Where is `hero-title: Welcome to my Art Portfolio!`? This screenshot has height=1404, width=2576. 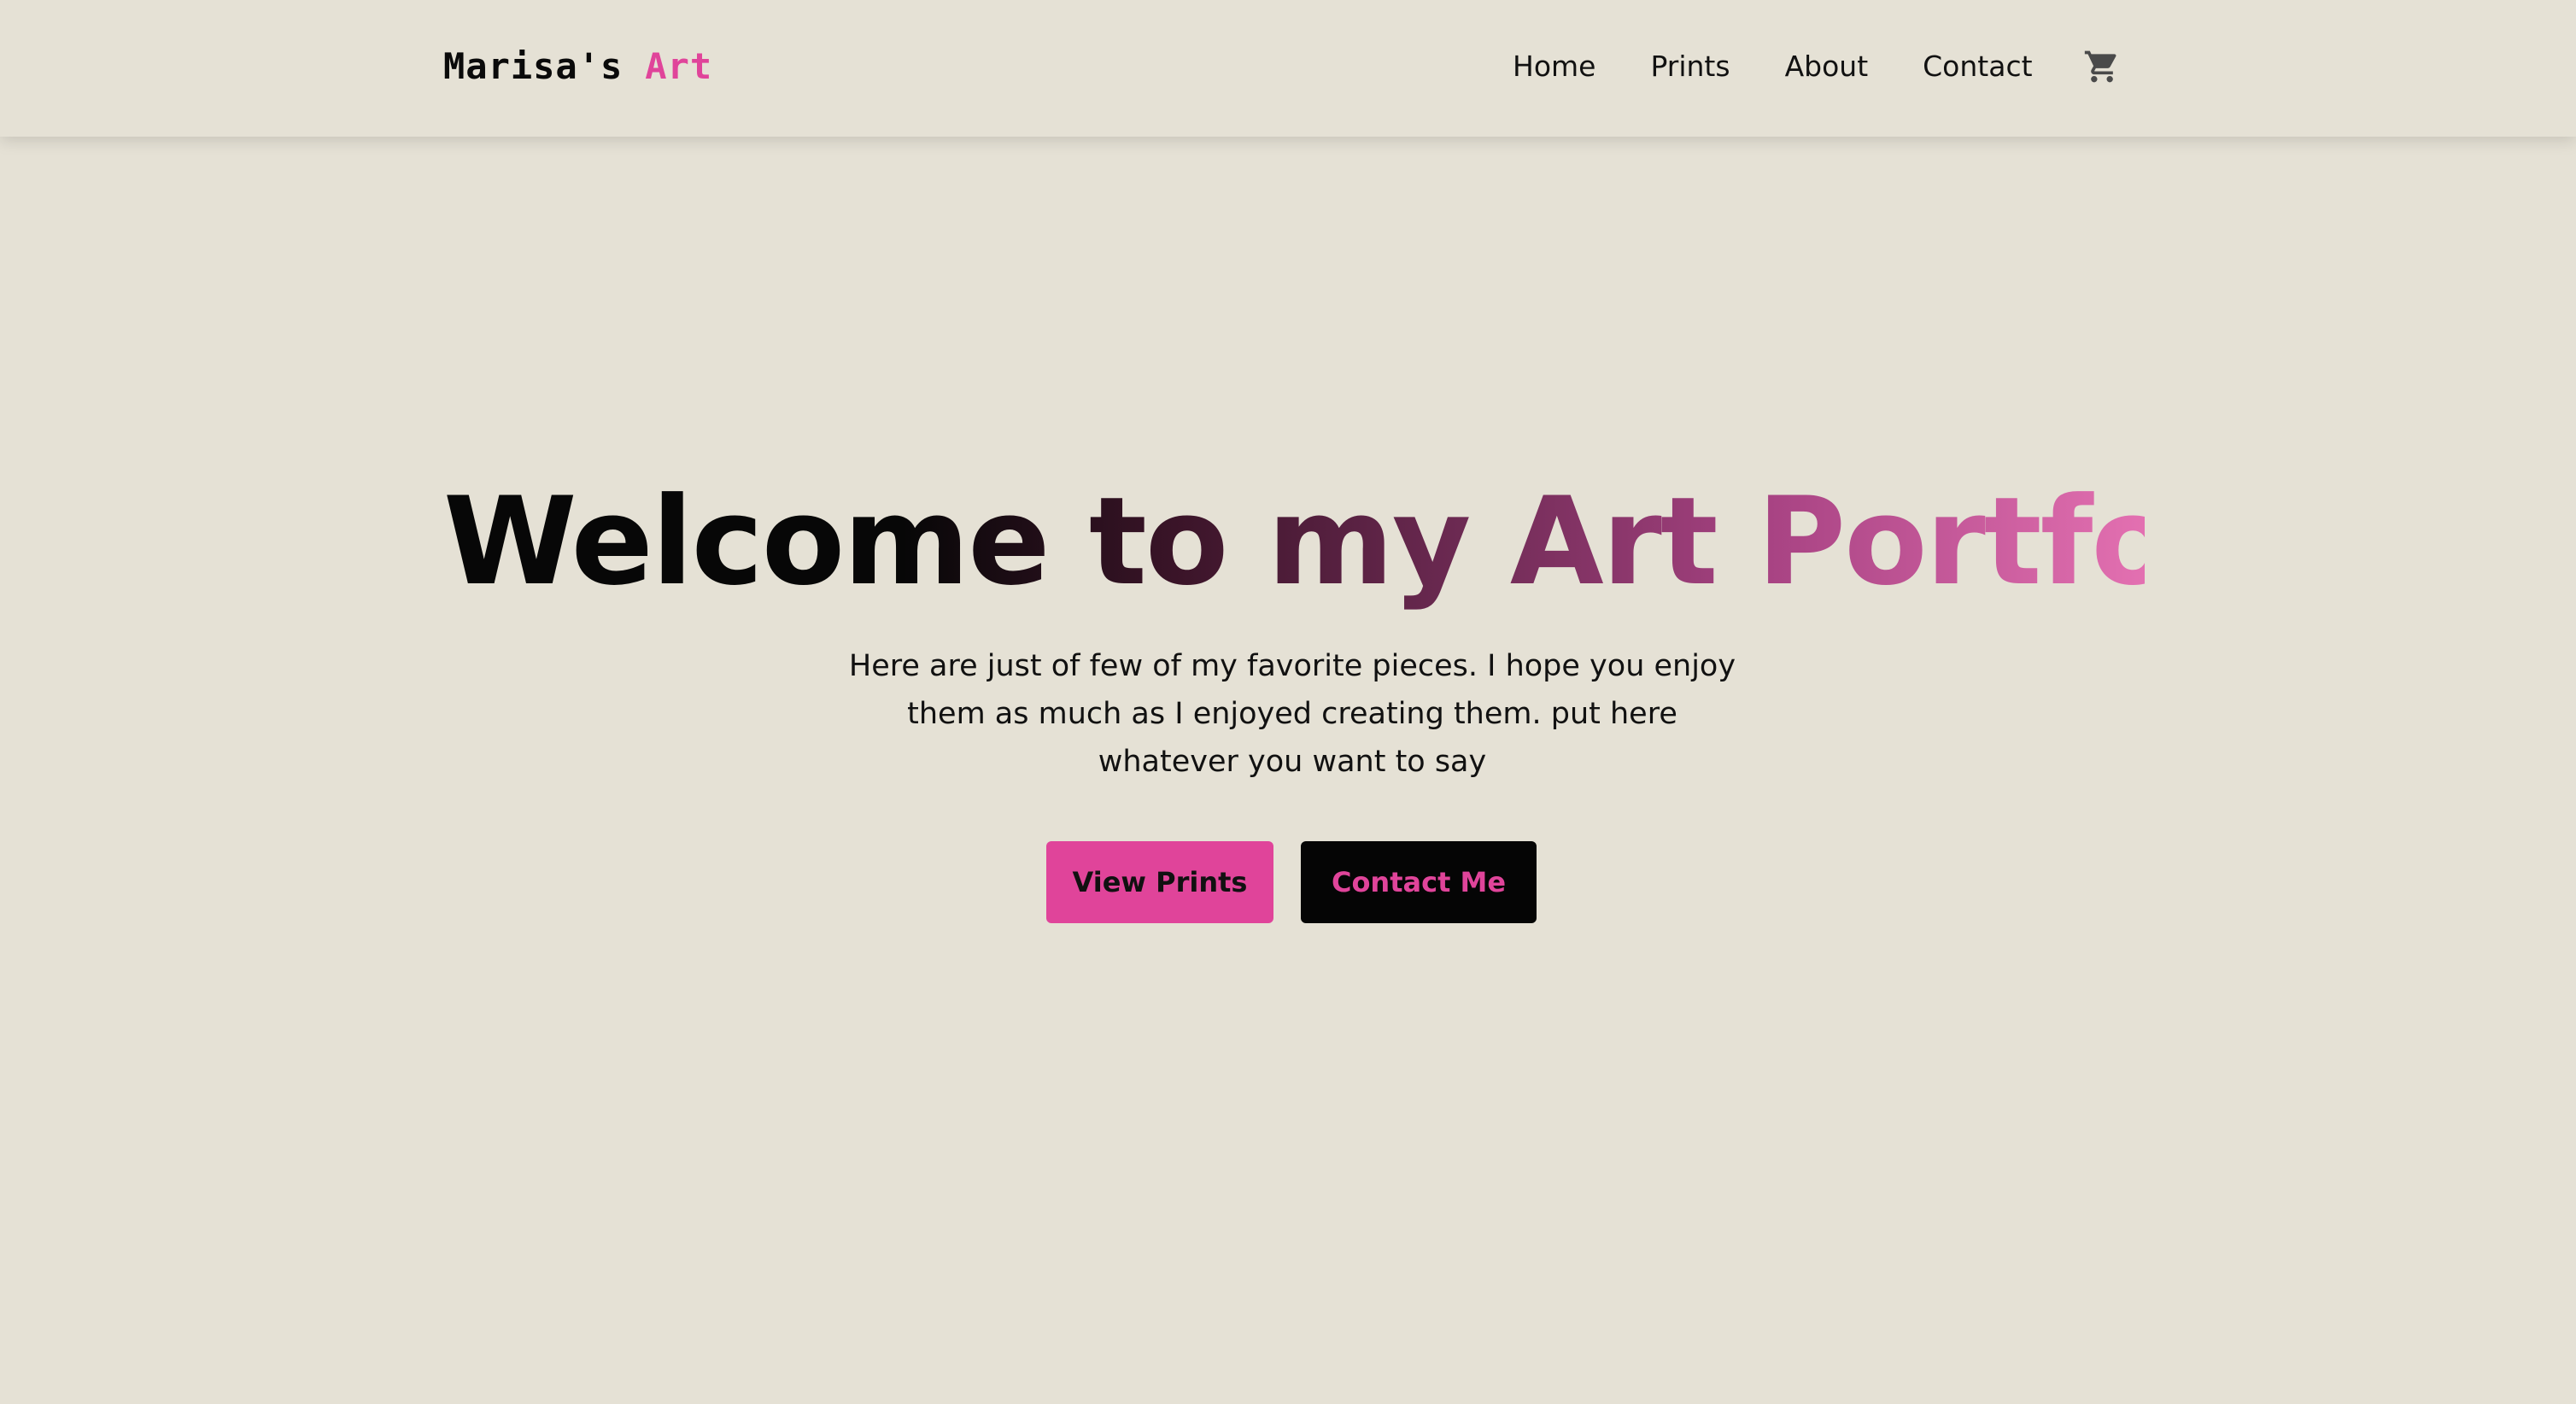 hero-title: Welcome to my Art Portfolio! is located at coordinates (1416, 542).